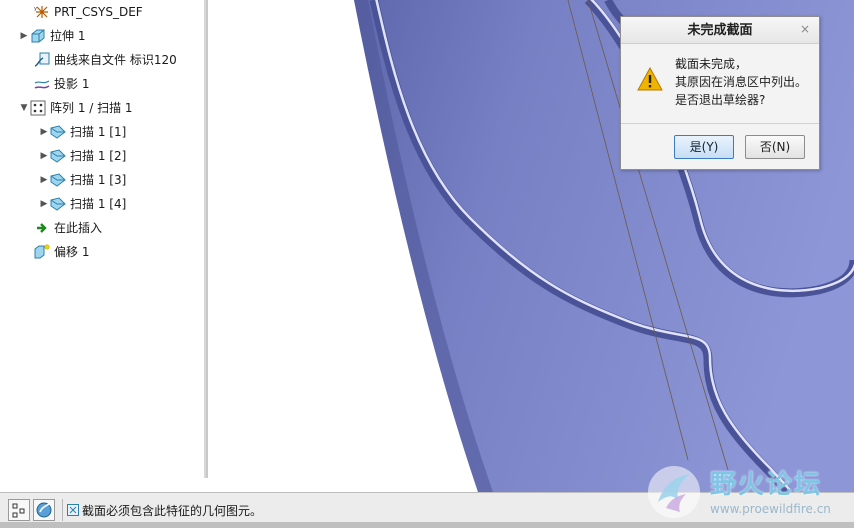 The width and height of the screenshot is (854, 528). What do you see at coordinates (38, 108) in the screenshot?
I see `pattern-icon` at bounding box center [38, 108].